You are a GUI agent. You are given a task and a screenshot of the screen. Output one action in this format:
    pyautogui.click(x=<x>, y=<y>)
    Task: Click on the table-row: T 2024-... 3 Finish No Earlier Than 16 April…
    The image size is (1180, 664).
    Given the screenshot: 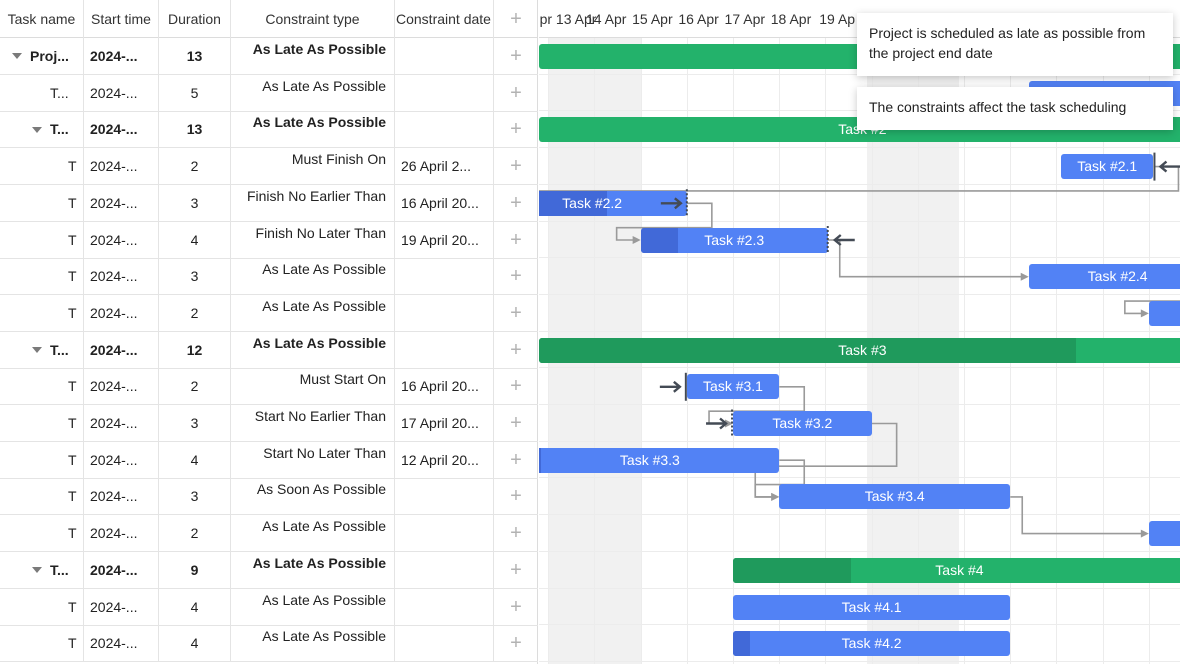 What is the action you would take?
    pyautogui.click(x=269, y=203)
    